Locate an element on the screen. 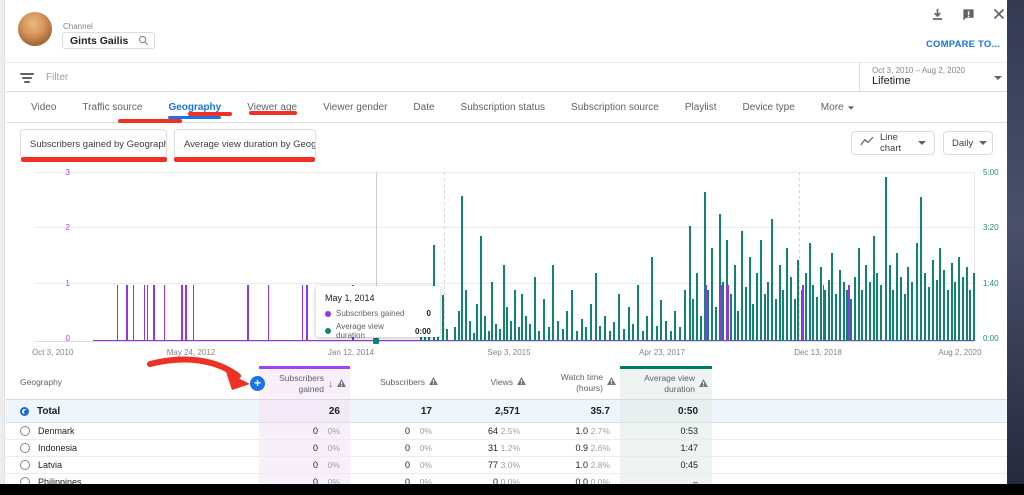  row-label: Total is located at coordinates (49, 411).